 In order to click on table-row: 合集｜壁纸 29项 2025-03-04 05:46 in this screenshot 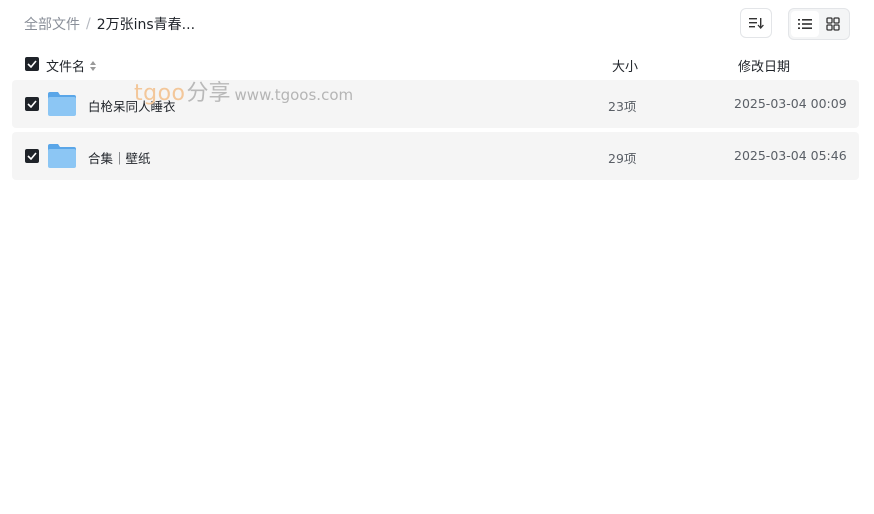, I will do `click(435, 156)`.